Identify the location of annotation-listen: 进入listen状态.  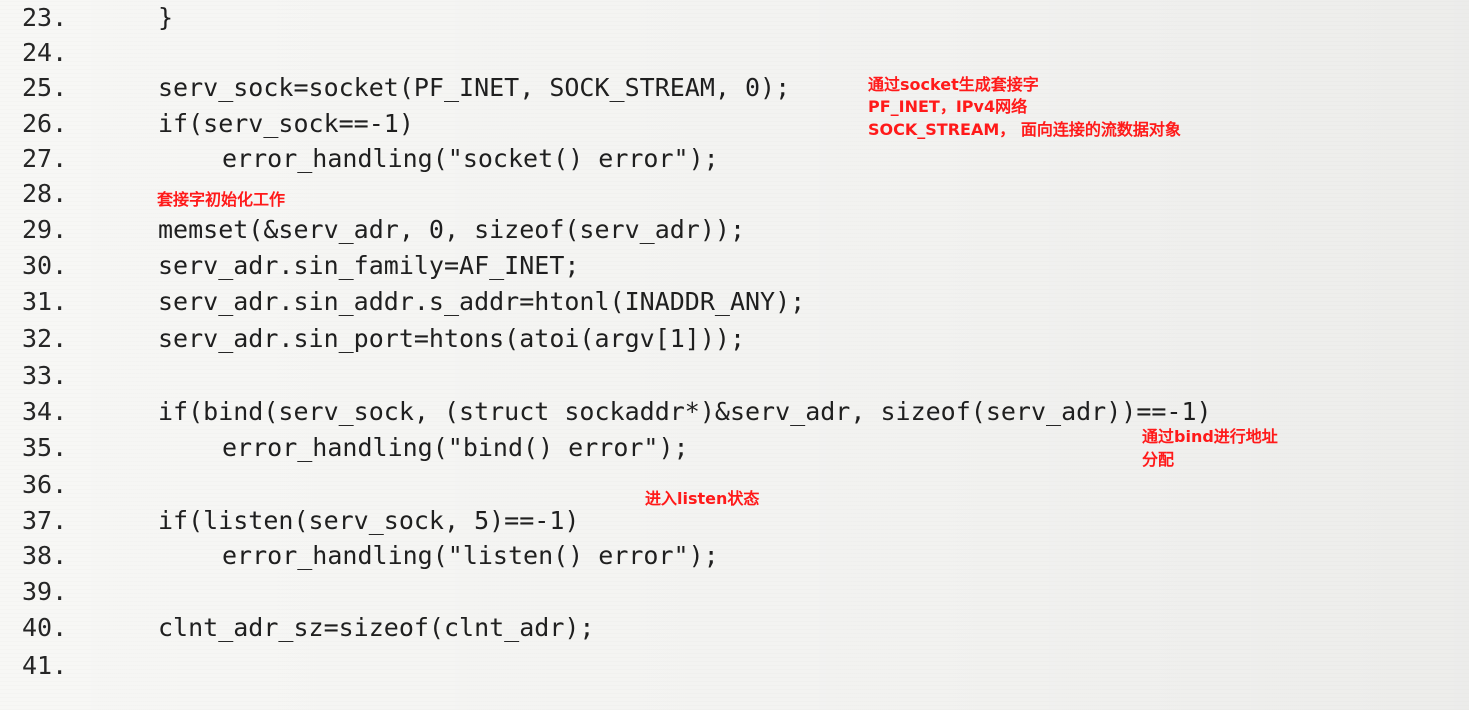
(702, 498).